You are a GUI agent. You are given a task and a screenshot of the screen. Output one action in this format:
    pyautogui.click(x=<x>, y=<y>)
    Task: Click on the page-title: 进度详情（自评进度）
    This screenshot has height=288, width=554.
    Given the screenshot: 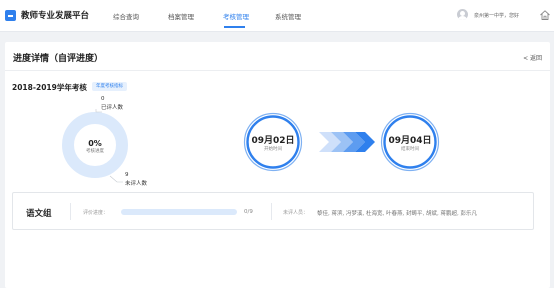 What is the action you would take?
    pyautogui.click(x=58, y=59)
    